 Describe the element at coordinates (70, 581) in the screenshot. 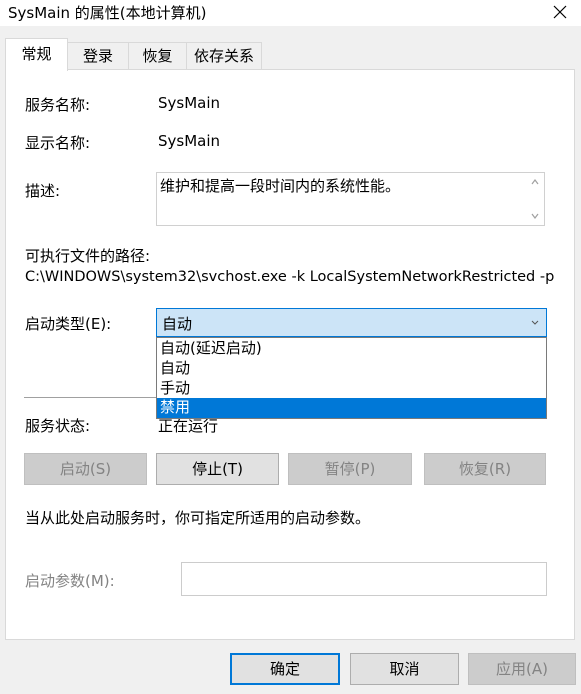

I see `start-params-label: 启动参数(M):` at that location.